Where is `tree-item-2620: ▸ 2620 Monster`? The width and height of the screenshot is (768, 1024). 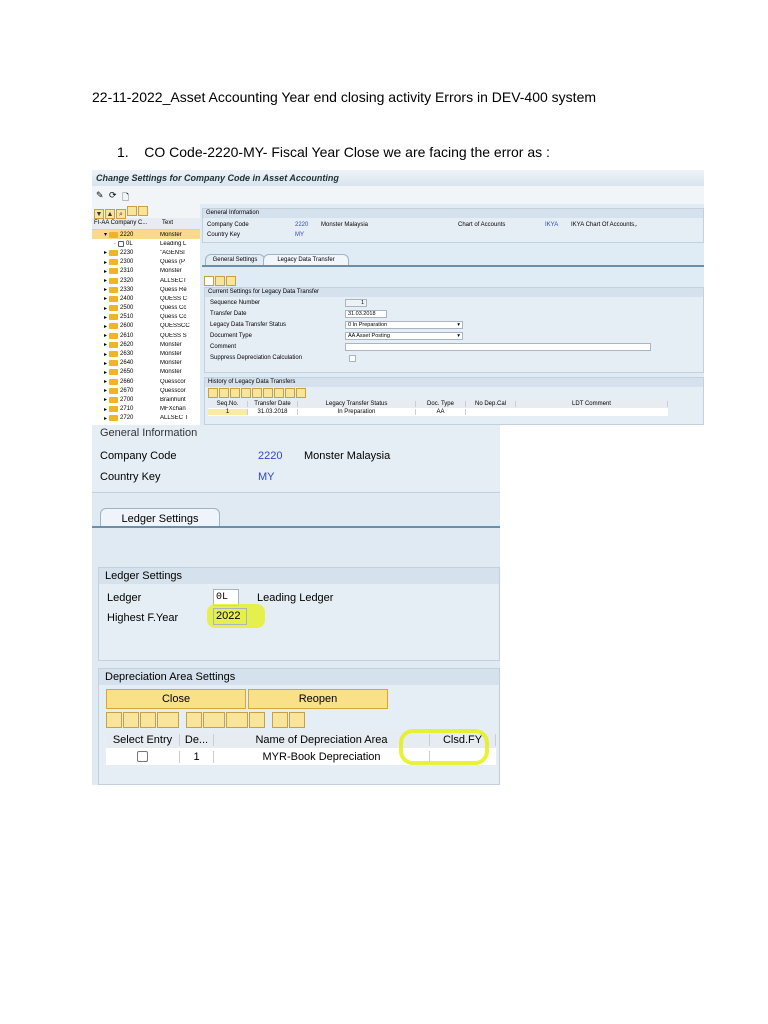 tree-item-2620: ▸ 2620 Monster is located at coordinates (146, 344).